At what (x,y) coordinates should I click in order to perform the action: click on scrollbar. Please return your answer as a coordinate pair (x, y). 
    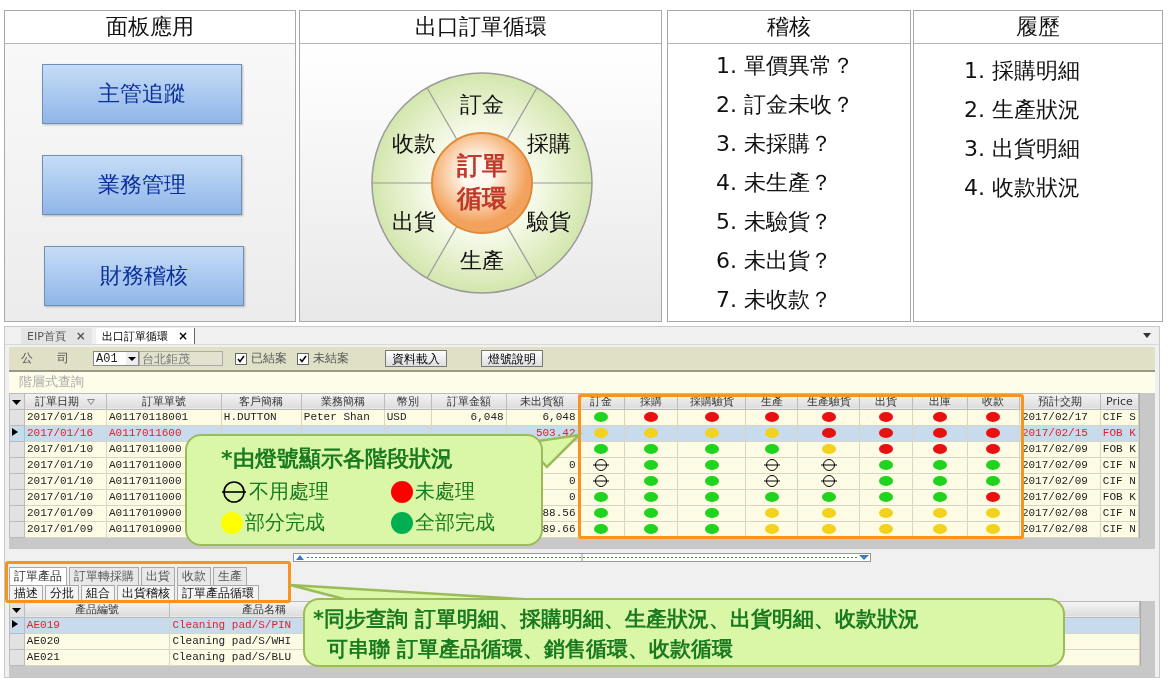
    Looking at the image, I should click on (1147, 465).